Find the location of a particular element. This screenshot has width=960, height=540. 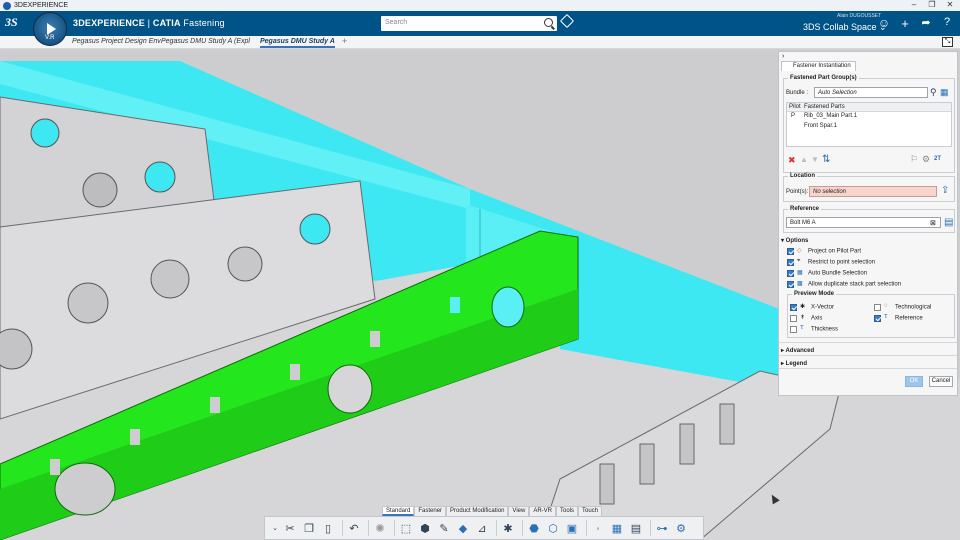

list-header: Pilot Fastened Parts is located at coordinates (869, 107).